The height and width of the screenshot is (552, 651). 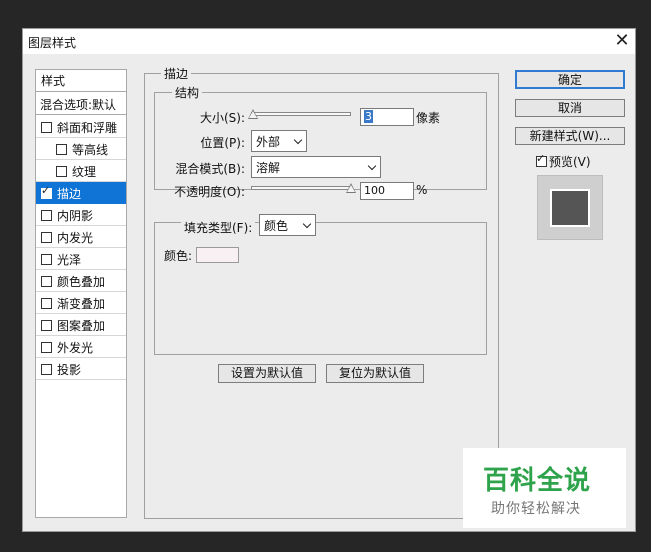 What do you see at coordinates (320, 288) in the screenshot?
I see `fill-type-group` at bounding box center [320, 288].